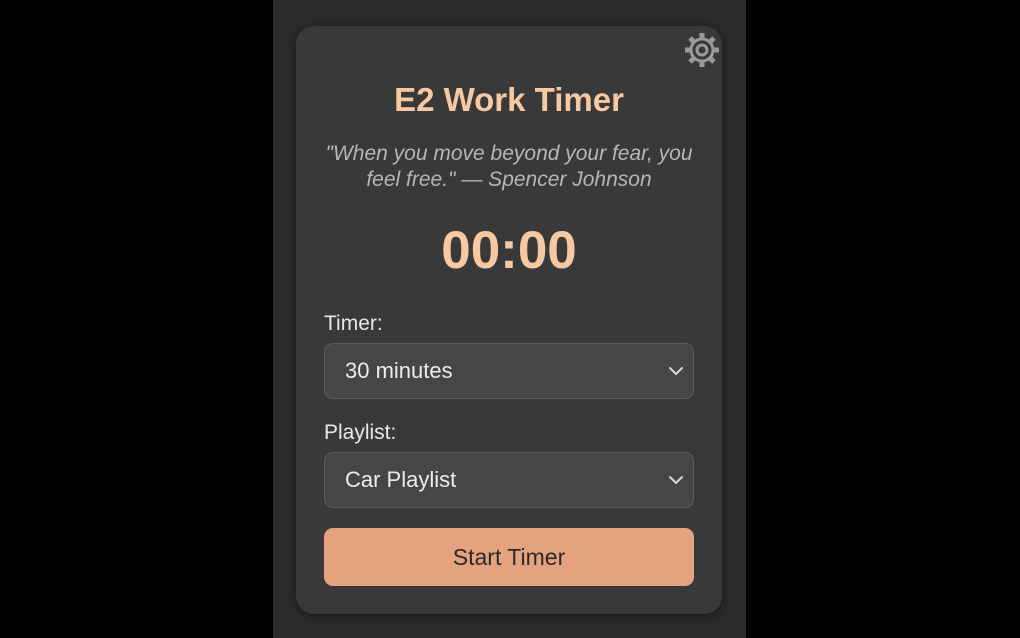 Image resolution: width=1020 pixels, height=638 pixels. I want to click on timer-selected-value: 30 minutes, so click(399, 370).